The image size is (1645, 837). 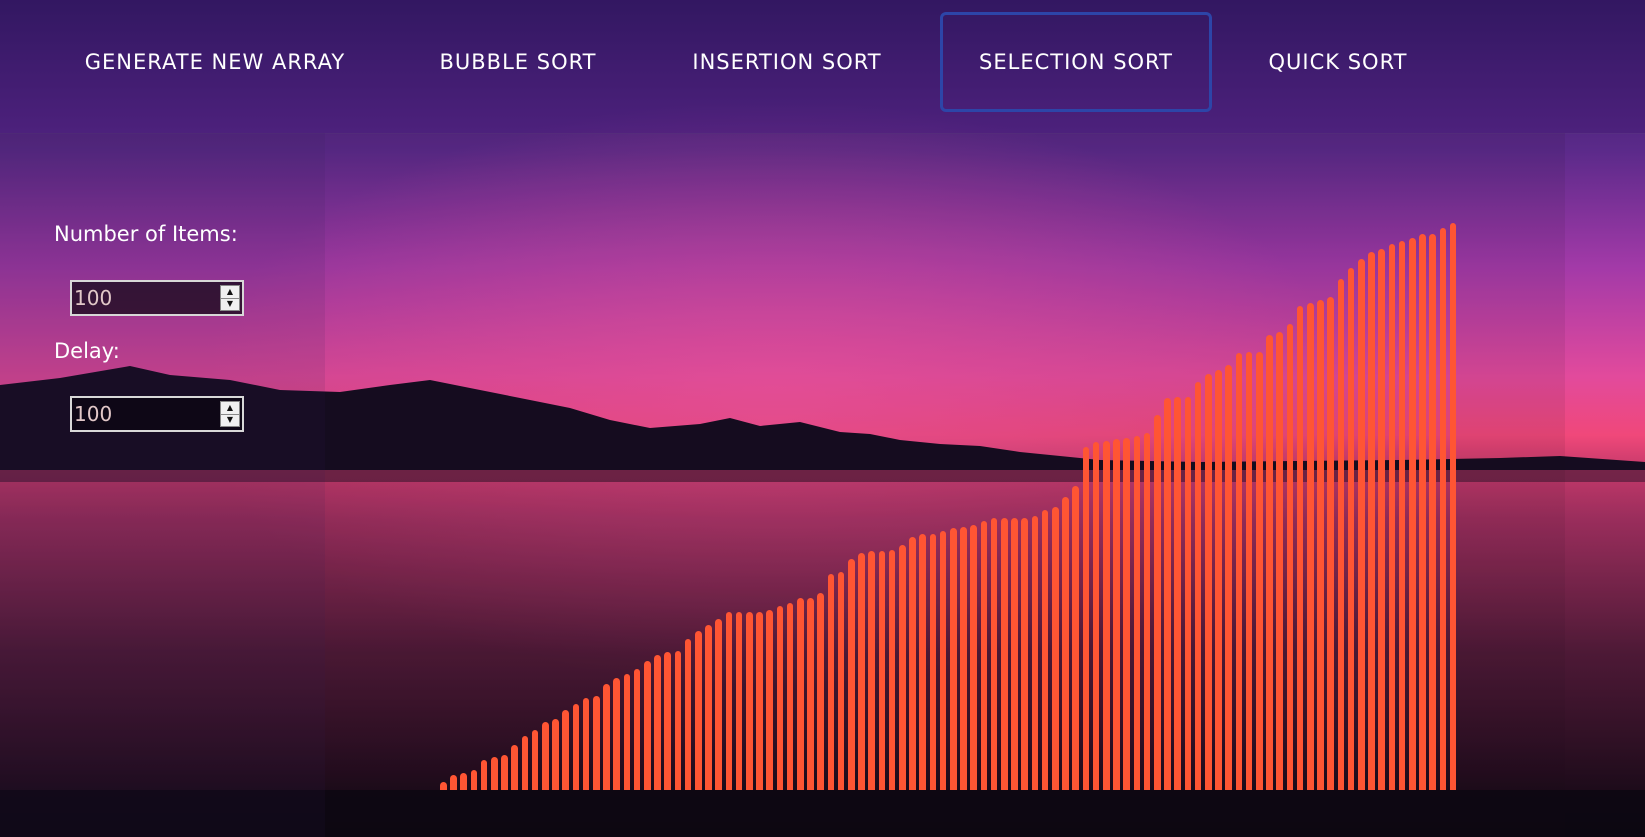 I want to click on delay-label: Delay:, so click(x=87, y=351).